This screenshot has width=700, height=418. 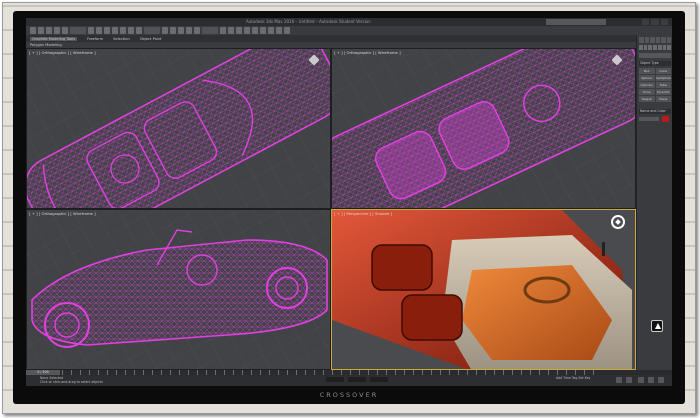 I want to click on object-color-swatch, so click(x=665, y=119).